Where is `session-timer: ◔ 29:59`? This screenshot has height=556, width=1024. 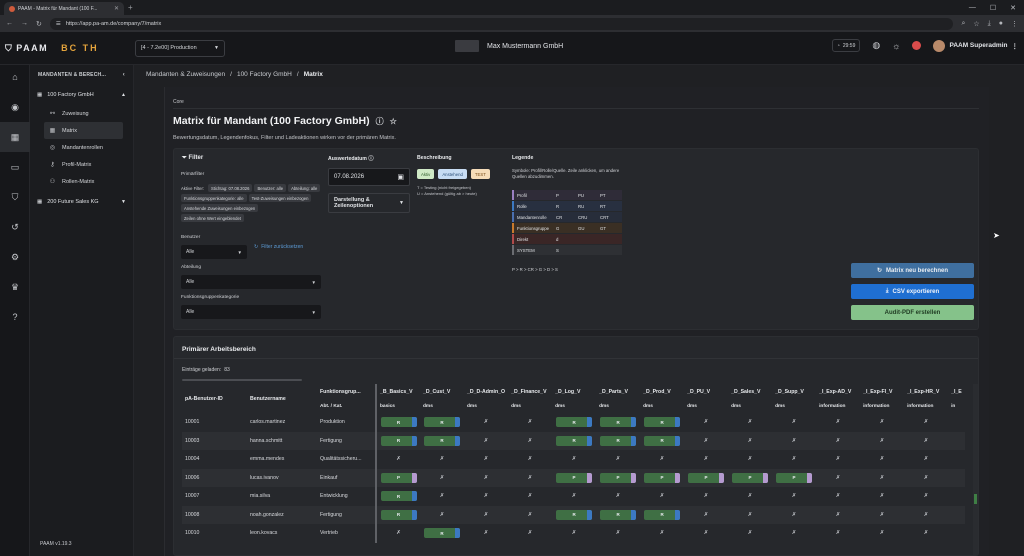
session-timer: ◔ 29:59 is located at coordinates (846, 45).